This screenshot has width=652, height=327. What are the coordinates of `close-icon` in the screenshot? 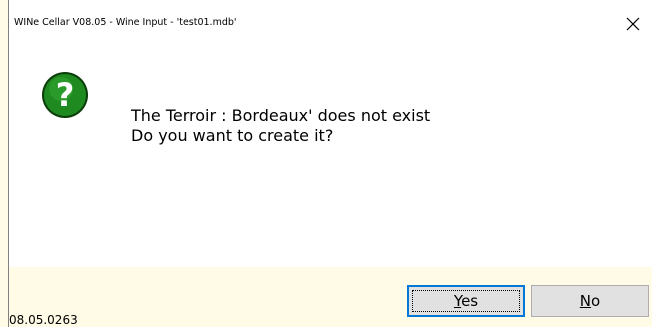 It's located at (633, 24).